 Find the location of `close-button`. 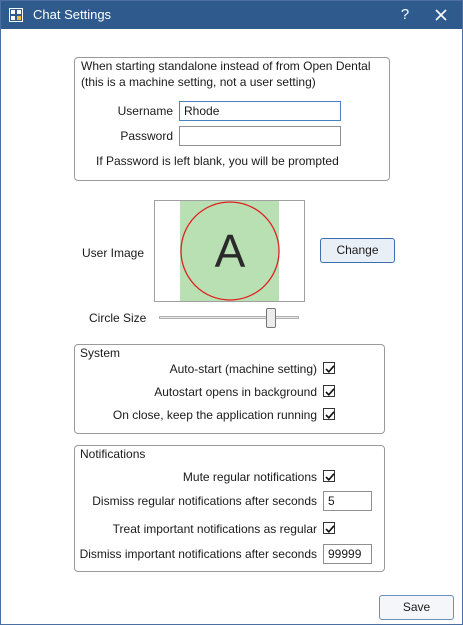

close-button is located at coordinates (441, 15).